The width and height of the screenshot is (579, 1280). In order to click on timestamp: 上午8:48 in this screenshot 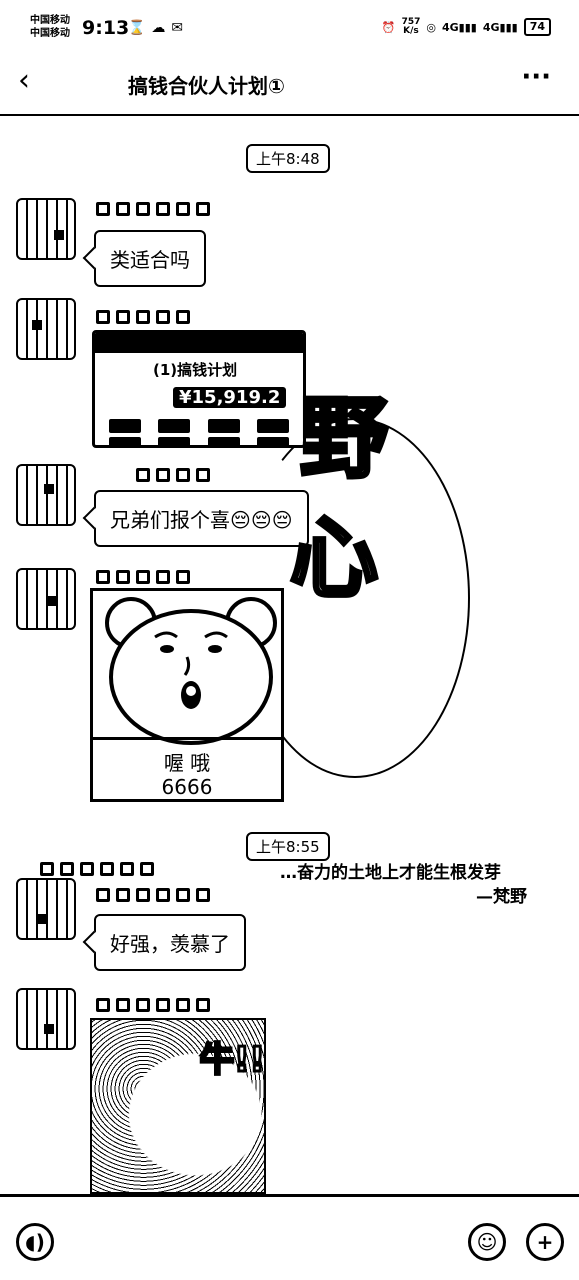, I will do `click(288, 158)`.